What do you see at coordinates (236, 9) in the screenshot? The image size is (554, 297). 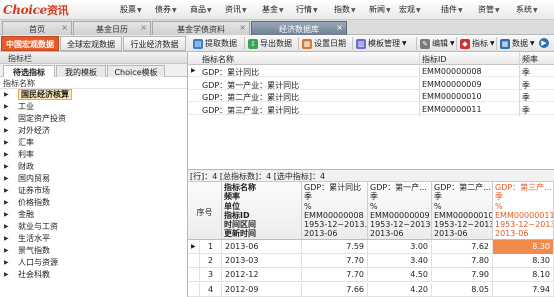 I see `menu-item-3: 资讯▼` at bounding box center [236, 9].